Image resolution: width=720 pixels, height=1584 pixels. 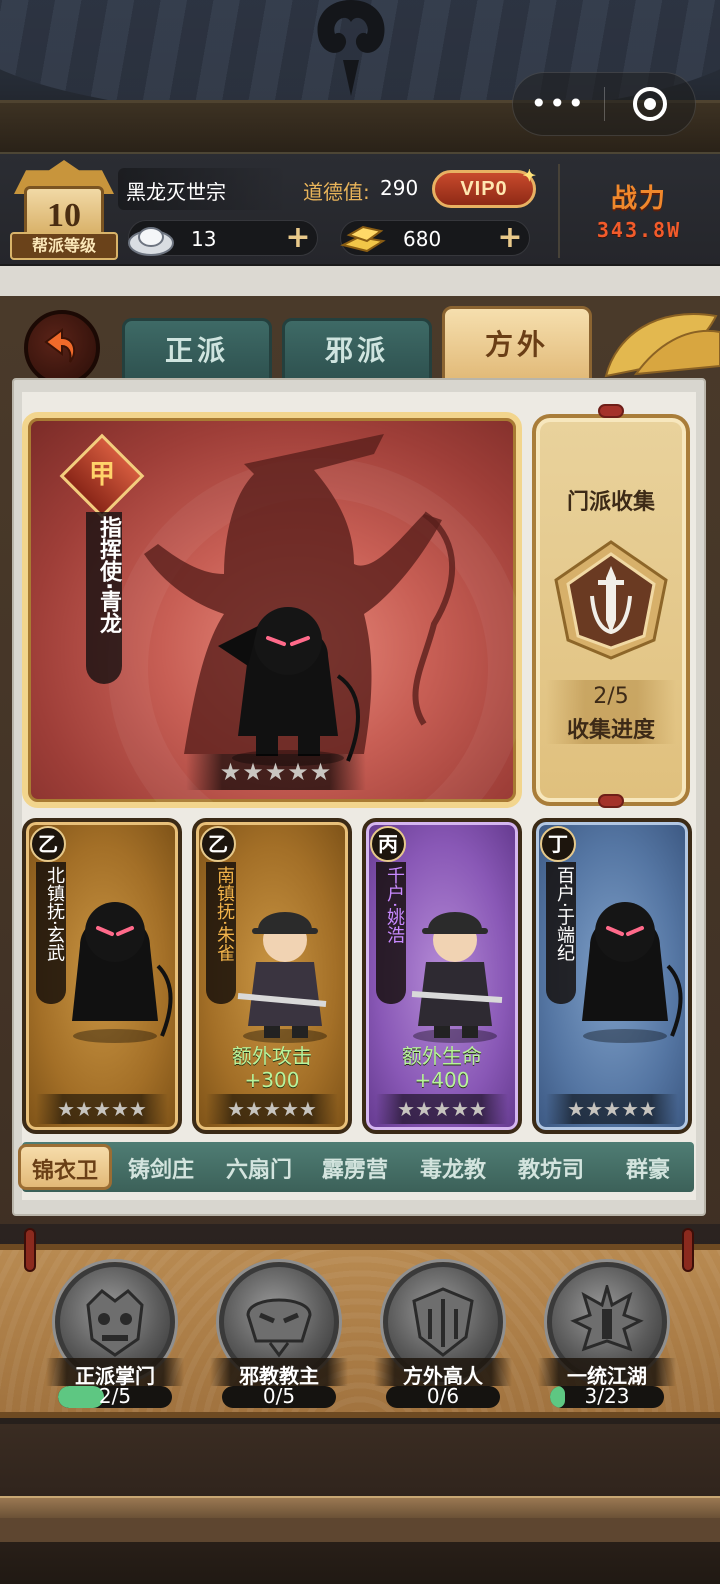 I want to click on combat-power-value: 343.8W, so click(x=639, y=230).